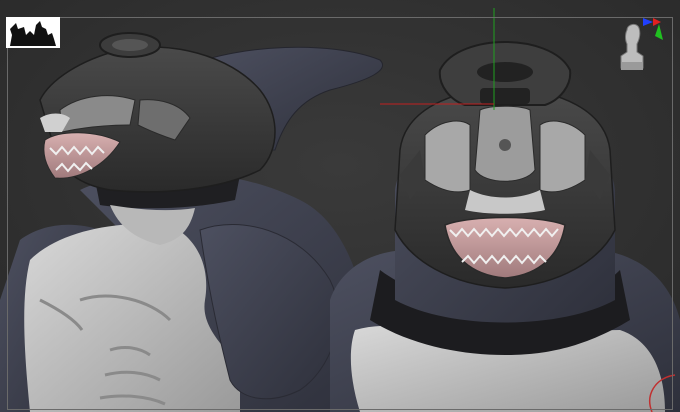 The image size is (680, 412). Describe the element at coordinates (33, 32) in the screenshot. I see `studio-silhouette-logo-icon` at that location.